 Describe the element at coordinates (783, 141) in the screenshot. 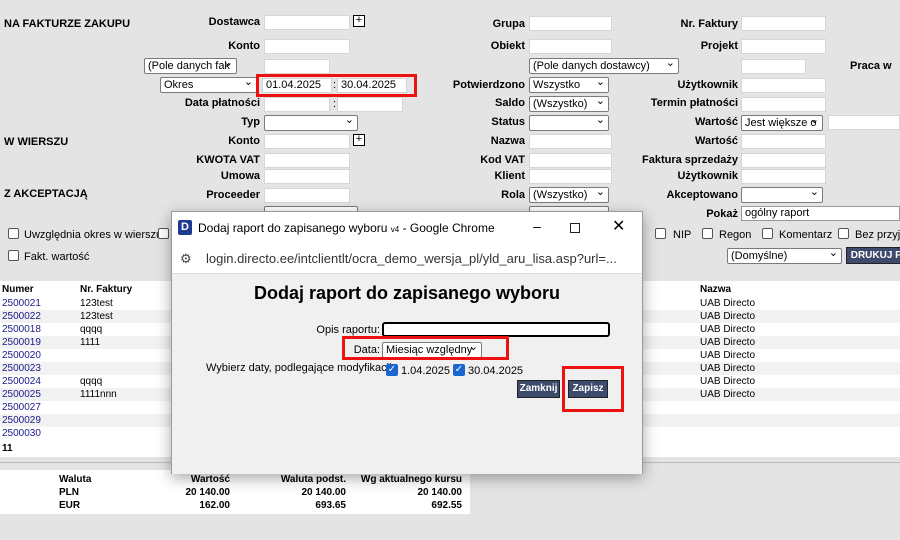

I see `row-wartosc-input` at that location.